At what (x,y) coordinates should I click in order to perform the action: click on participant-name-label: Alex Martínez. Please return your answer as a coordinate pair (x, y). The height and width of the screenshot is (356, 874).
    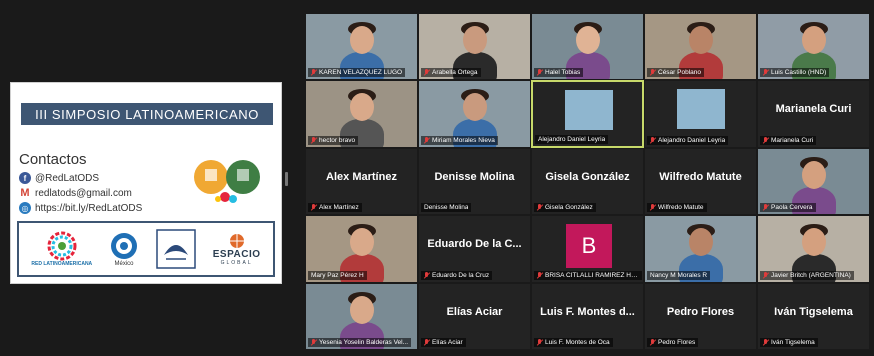
    Looking at the image, I should click on (335, 208).